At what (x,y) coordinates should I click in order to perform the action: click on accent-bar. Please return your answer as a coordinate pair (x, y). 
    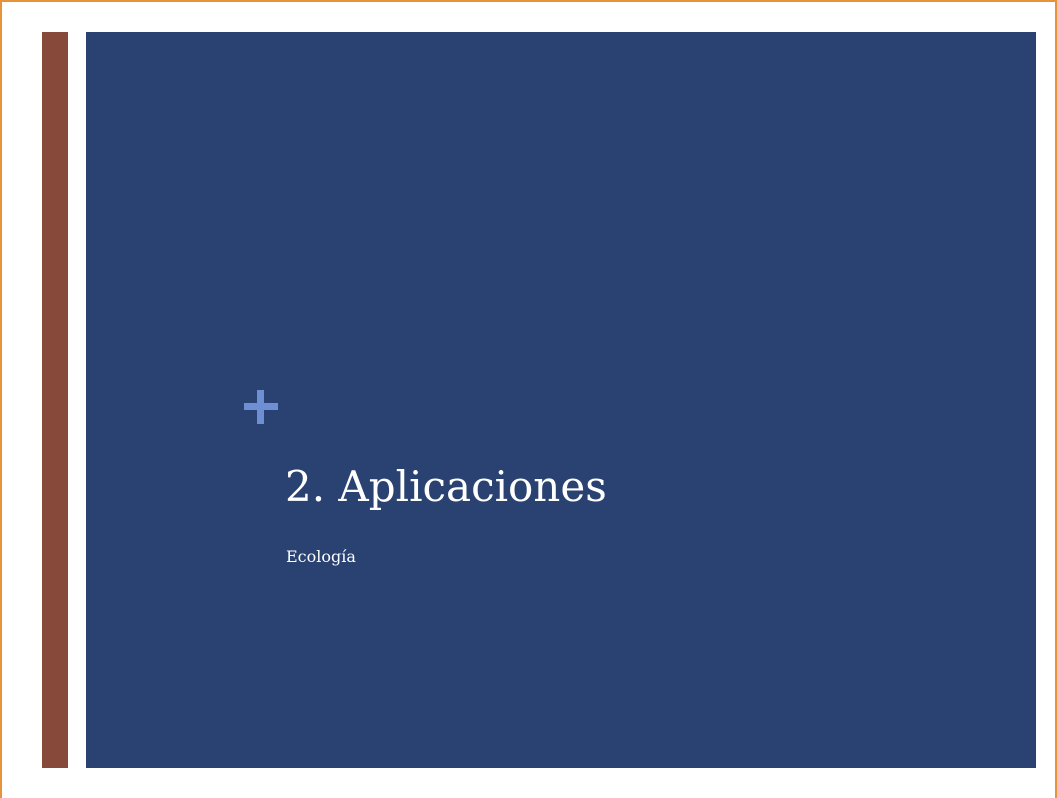
    Looking at the image, I should click on (55, 400).